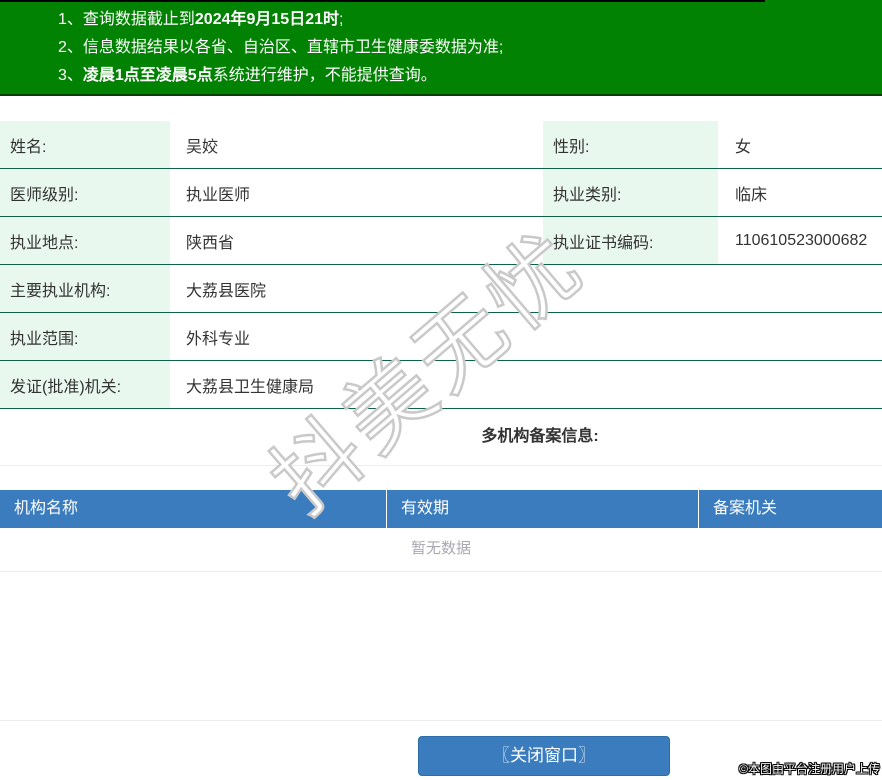  I want to click on field-value-issuing-authority: 大荔县卫生健康局, so click(526, 384).